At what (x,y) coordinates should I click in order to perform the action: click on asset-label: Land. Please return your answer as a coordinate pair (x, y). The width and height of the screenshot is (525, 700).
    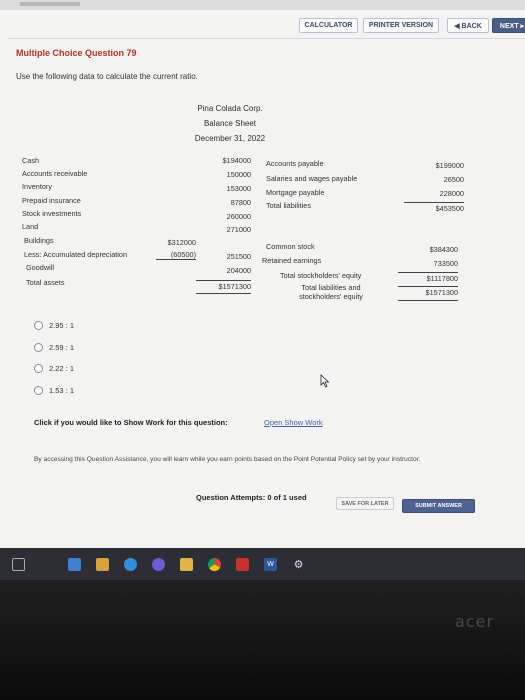
    Looking at the image, I should click on (30, 226).